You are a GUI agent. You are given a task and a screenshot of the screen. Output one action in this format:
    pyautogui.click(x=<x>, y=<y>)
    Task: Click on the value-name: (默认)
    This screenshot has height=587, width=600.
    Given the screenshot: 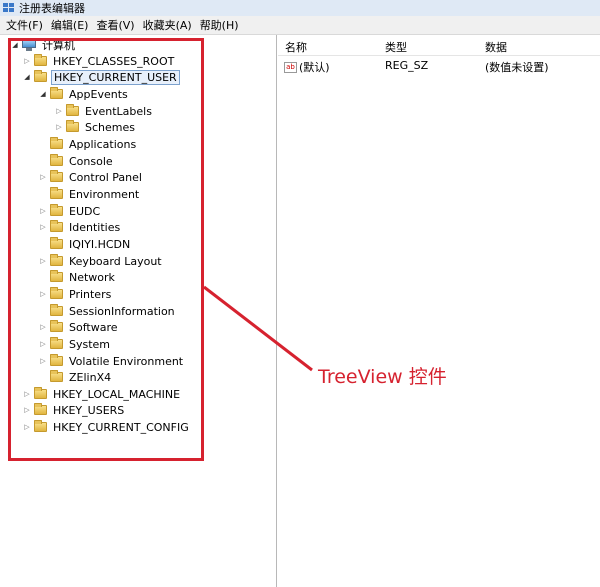 What is the action you would take?
    pyautogui.click(x=314, y=67)
    